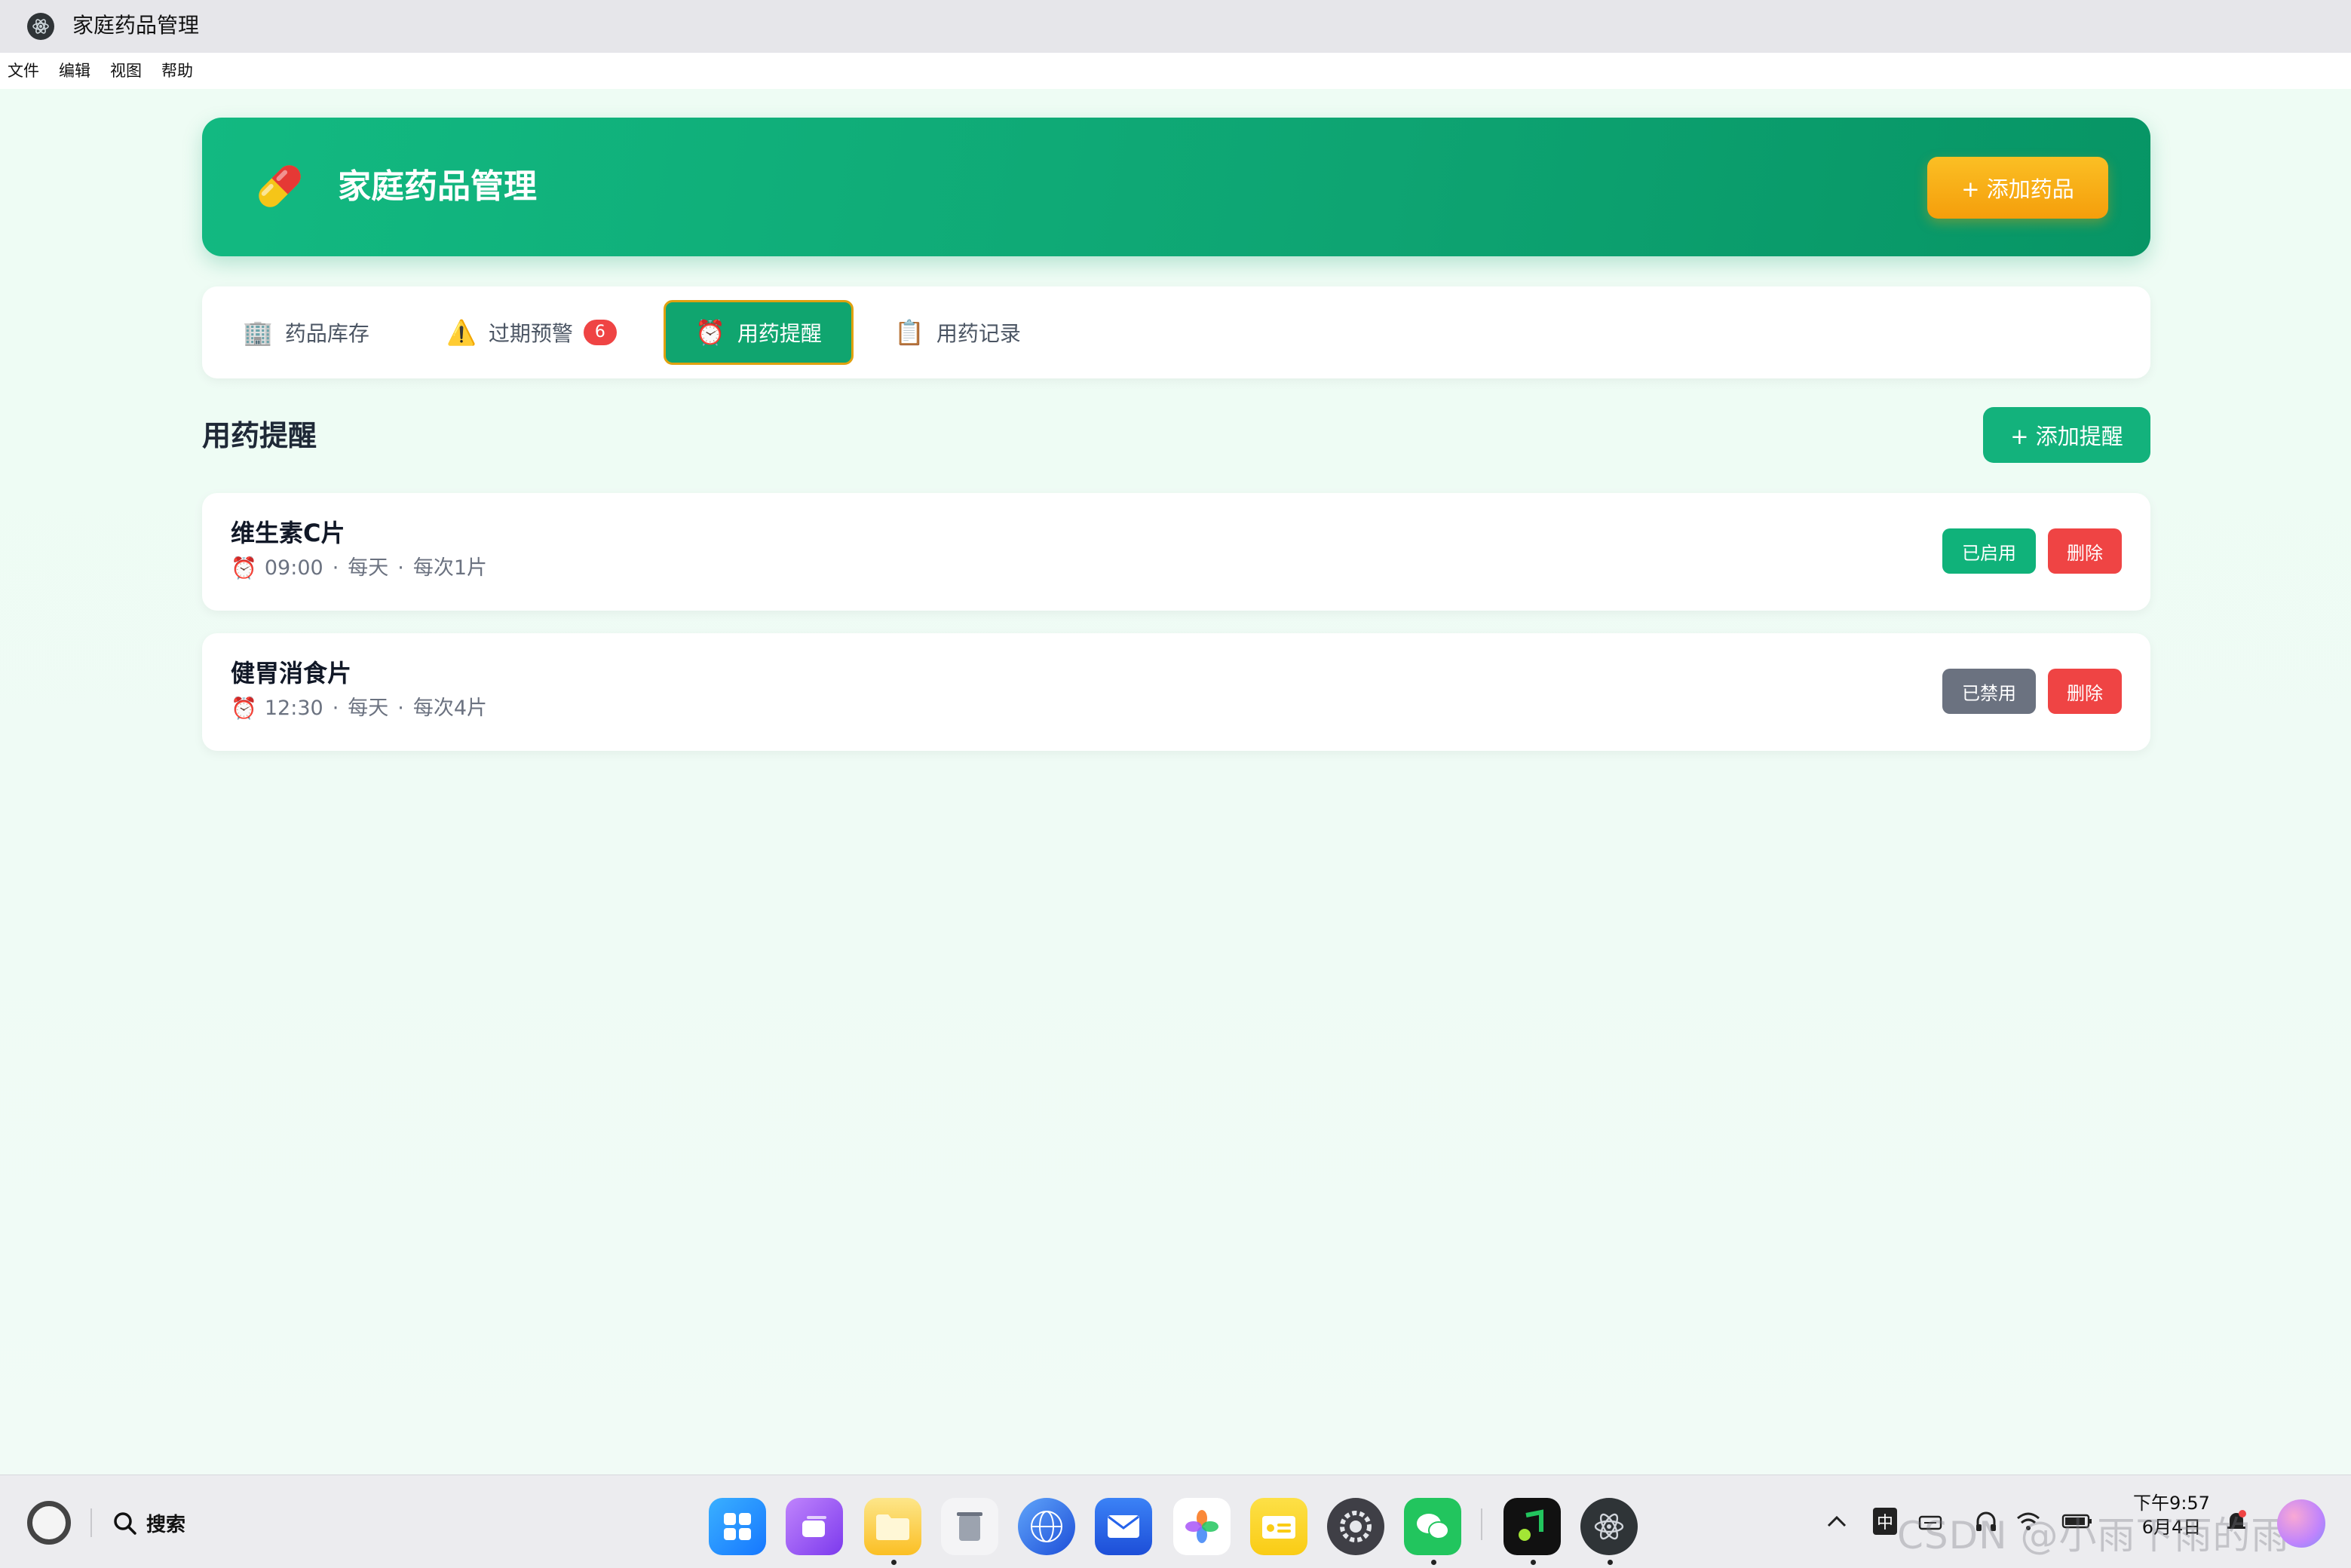 The height and width of the screenshot is (1568, 2351). I want to click on reminder-status-toggle: 已禁用, so click(1989, 691).